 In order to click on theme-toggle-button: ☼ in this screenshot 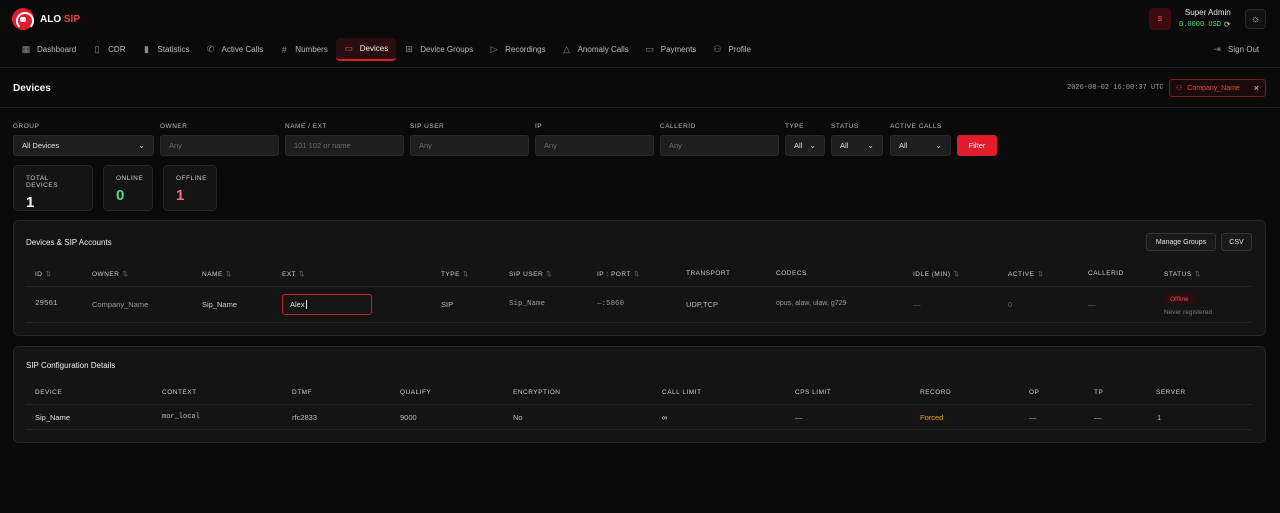, I will do `click(1255, 19)`.